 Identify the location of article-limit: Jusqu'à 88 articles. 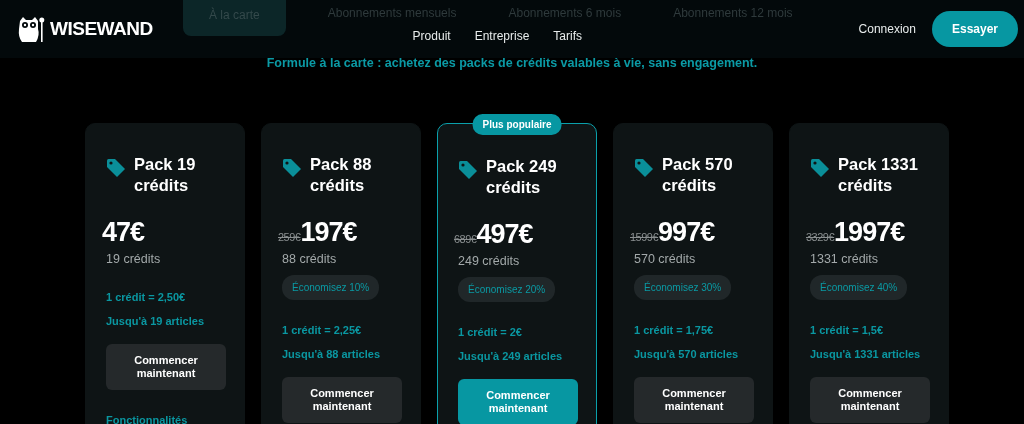
(331, 354).